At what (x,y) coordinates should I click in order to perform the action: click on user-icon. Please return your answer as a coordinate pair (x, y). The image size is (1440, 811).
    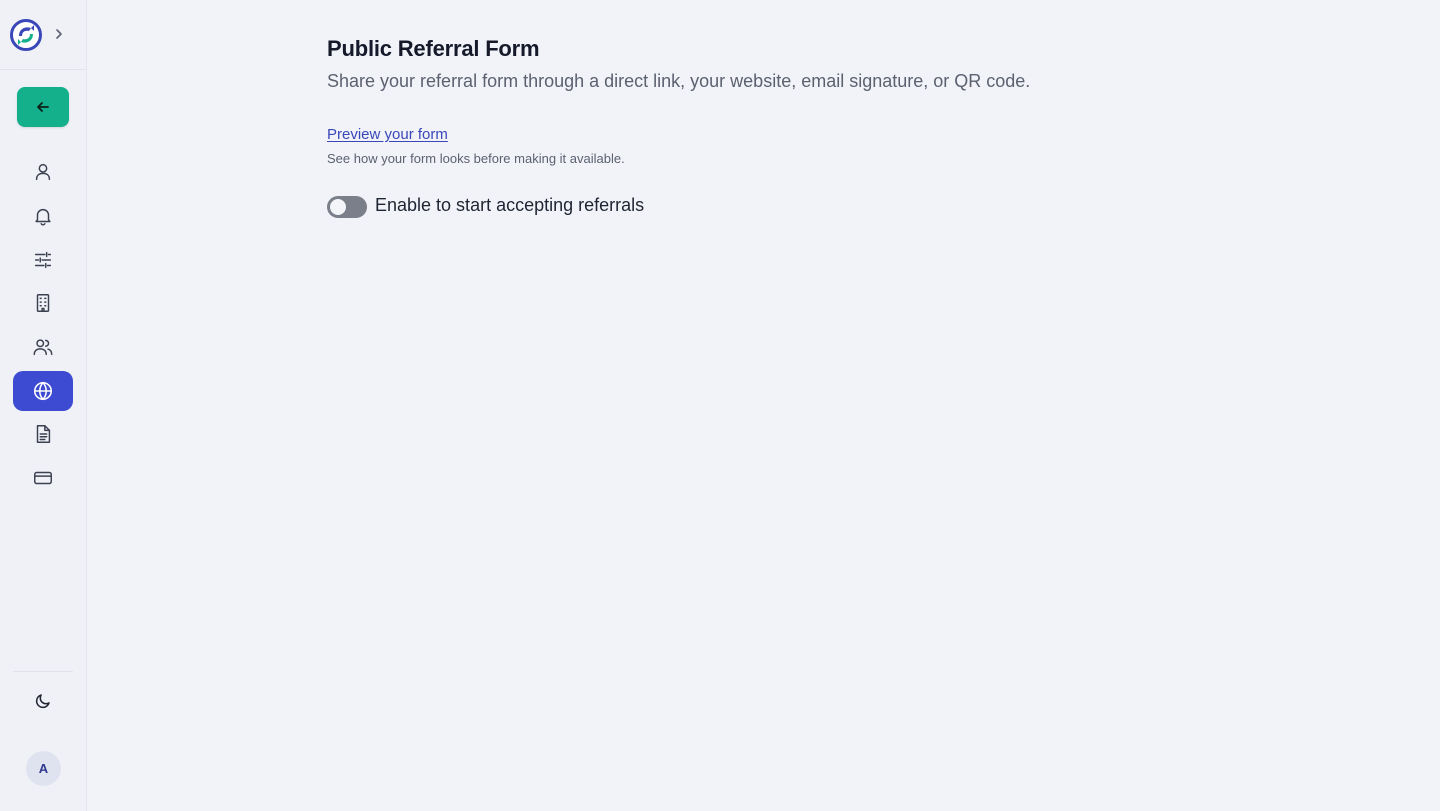
    Looking at the image, I should click on (43, 172).